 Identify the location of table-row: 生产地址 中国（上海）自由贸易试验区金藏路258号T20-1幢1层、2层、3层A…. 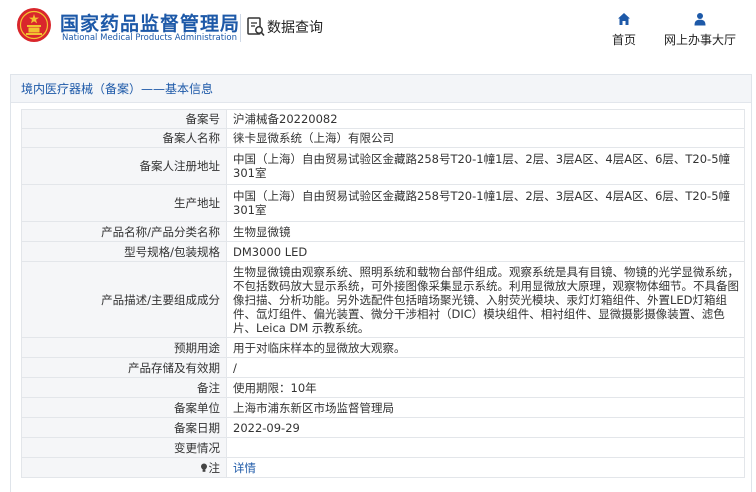
(383, 203).